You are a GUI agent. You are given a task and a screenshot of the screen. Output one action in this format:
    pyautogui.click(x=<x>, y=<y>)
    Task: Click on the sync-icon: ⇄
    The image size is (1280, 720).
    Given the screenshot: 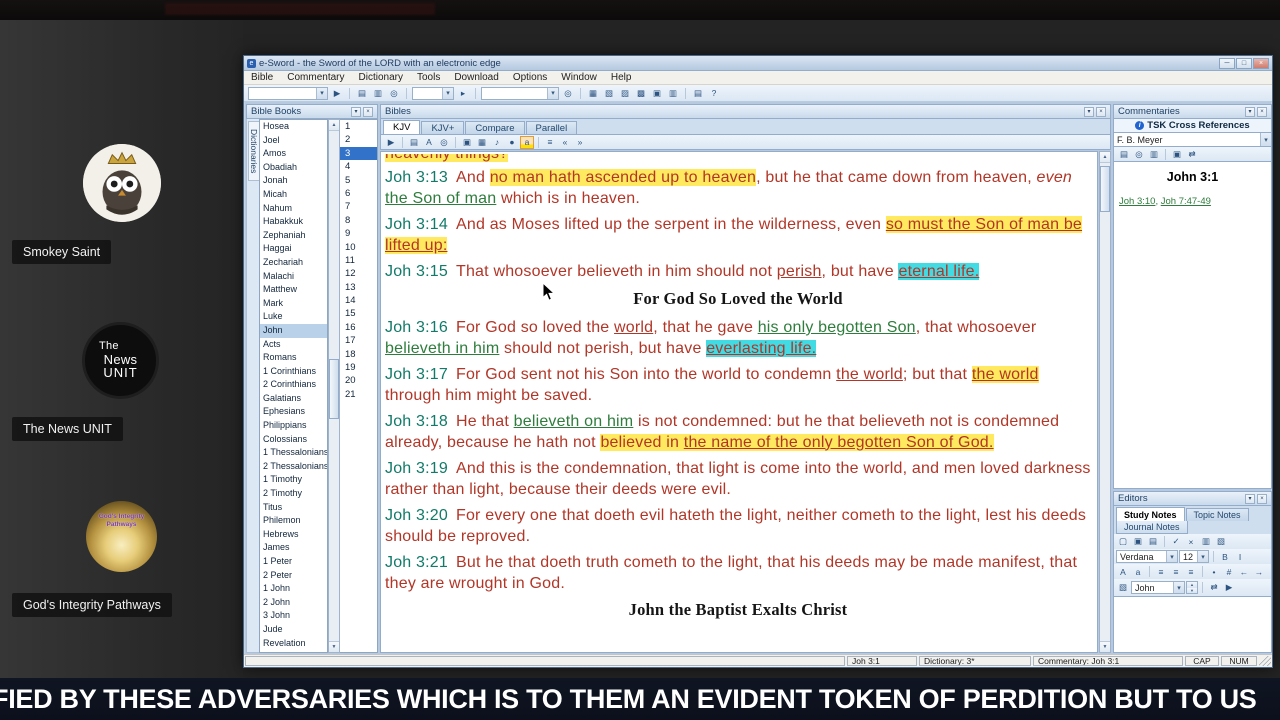 What is the action you would take?
    pyautogui.click(x=1192, y=154)
    